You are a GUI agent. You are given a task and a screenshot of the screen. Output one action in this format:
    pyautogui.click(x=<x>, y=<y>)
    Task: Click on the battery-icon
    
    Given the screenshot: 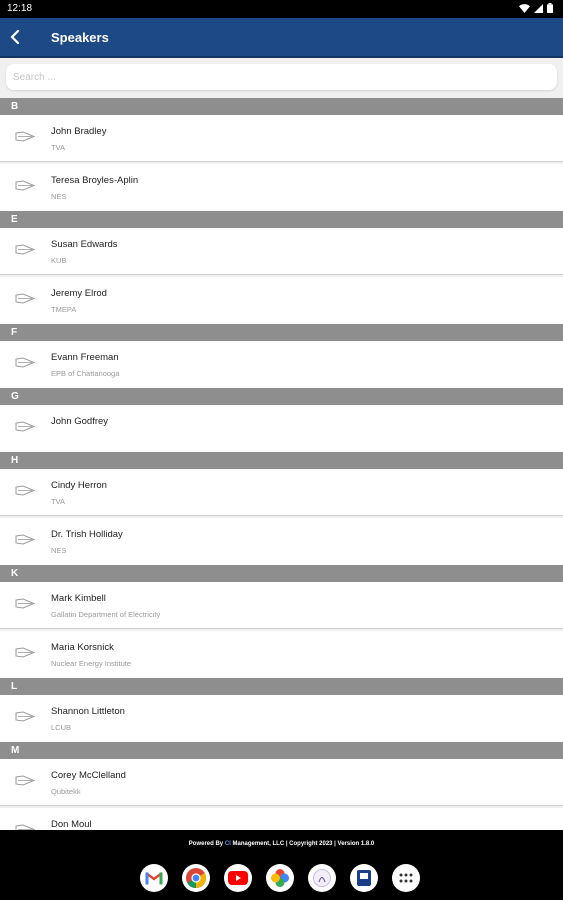 What is the action you would take?
    pyautogui.click(x=550, y=8)
    